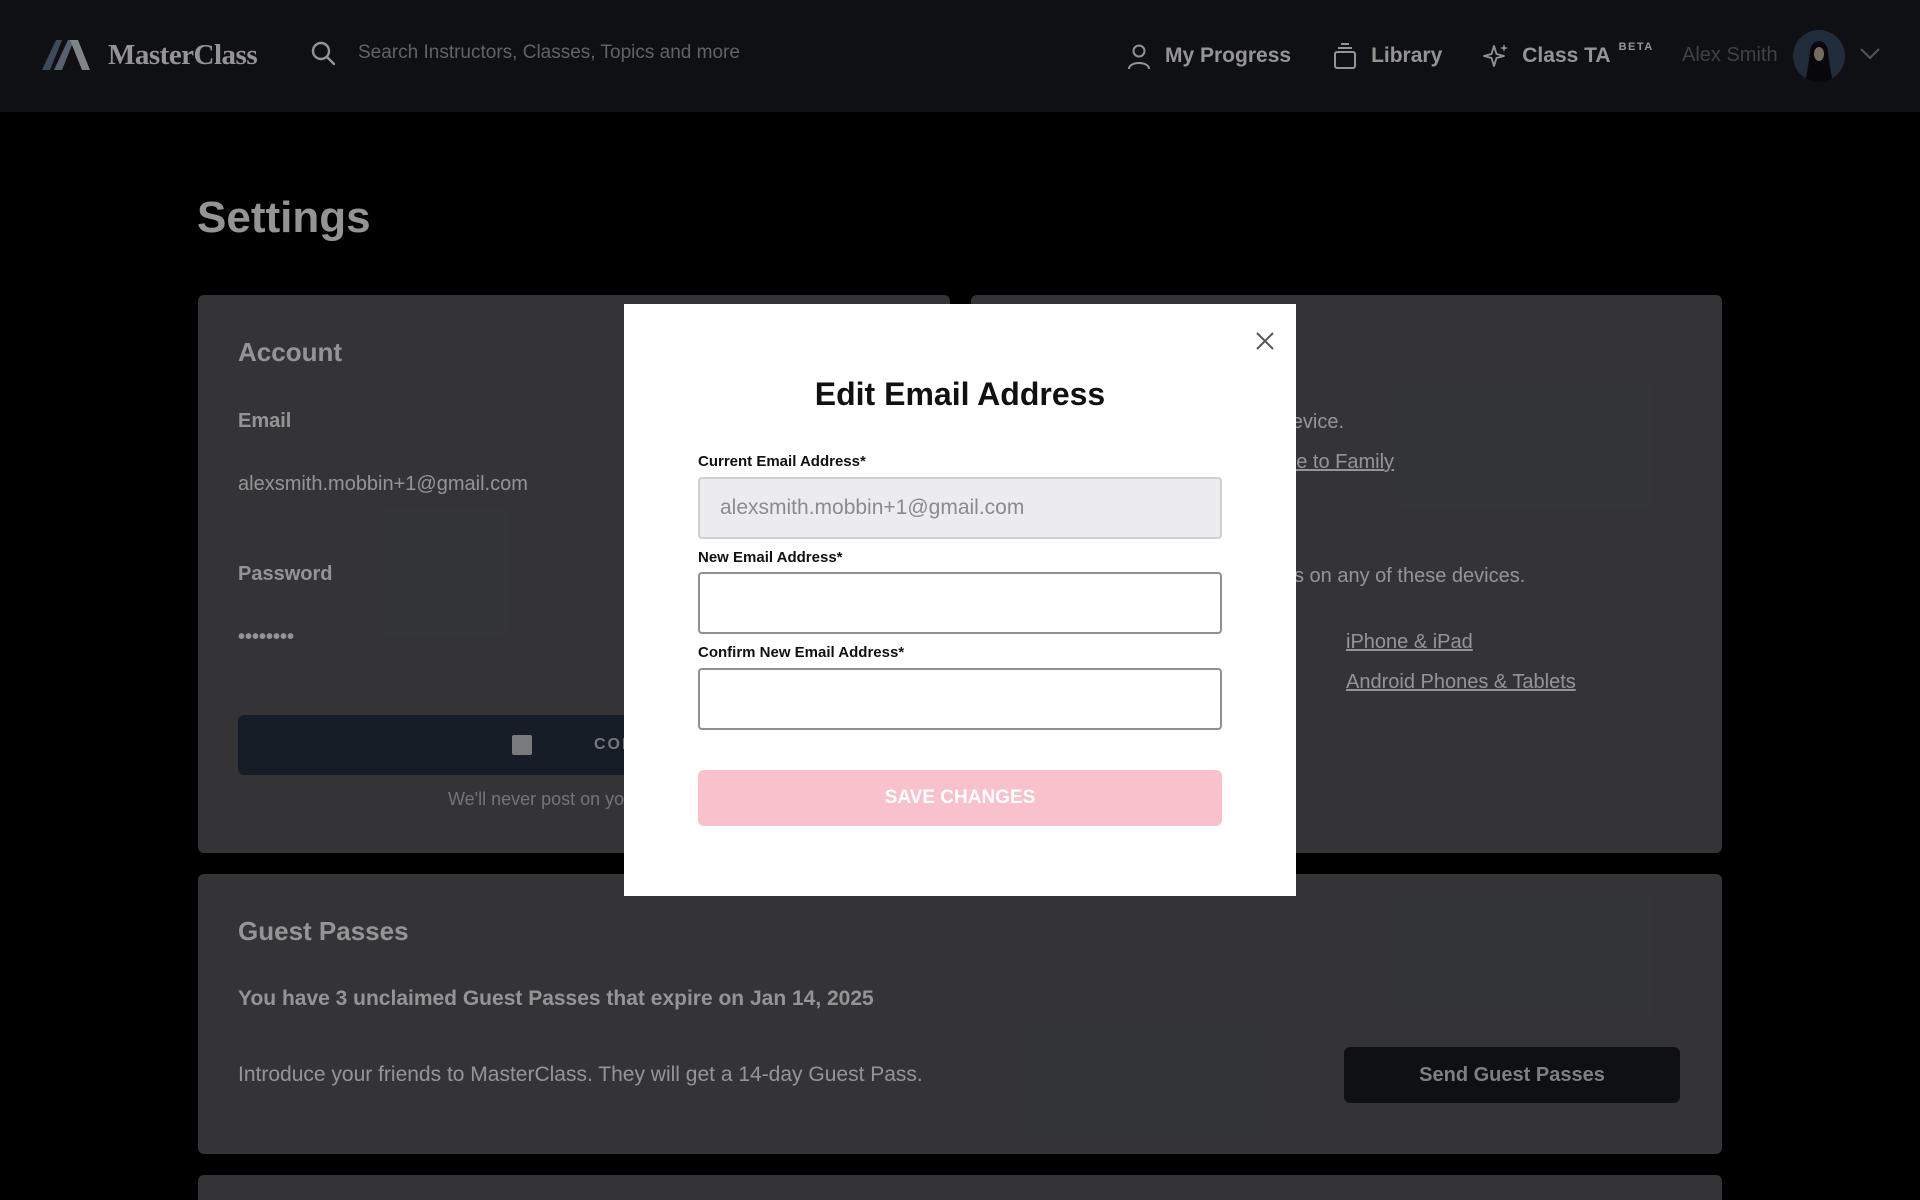 This screenshot has width=1920, height=1200. What do you see at coordinates (960, 603) in the screenshot?
I see `new-email-field` at bounding box center [960, 603].